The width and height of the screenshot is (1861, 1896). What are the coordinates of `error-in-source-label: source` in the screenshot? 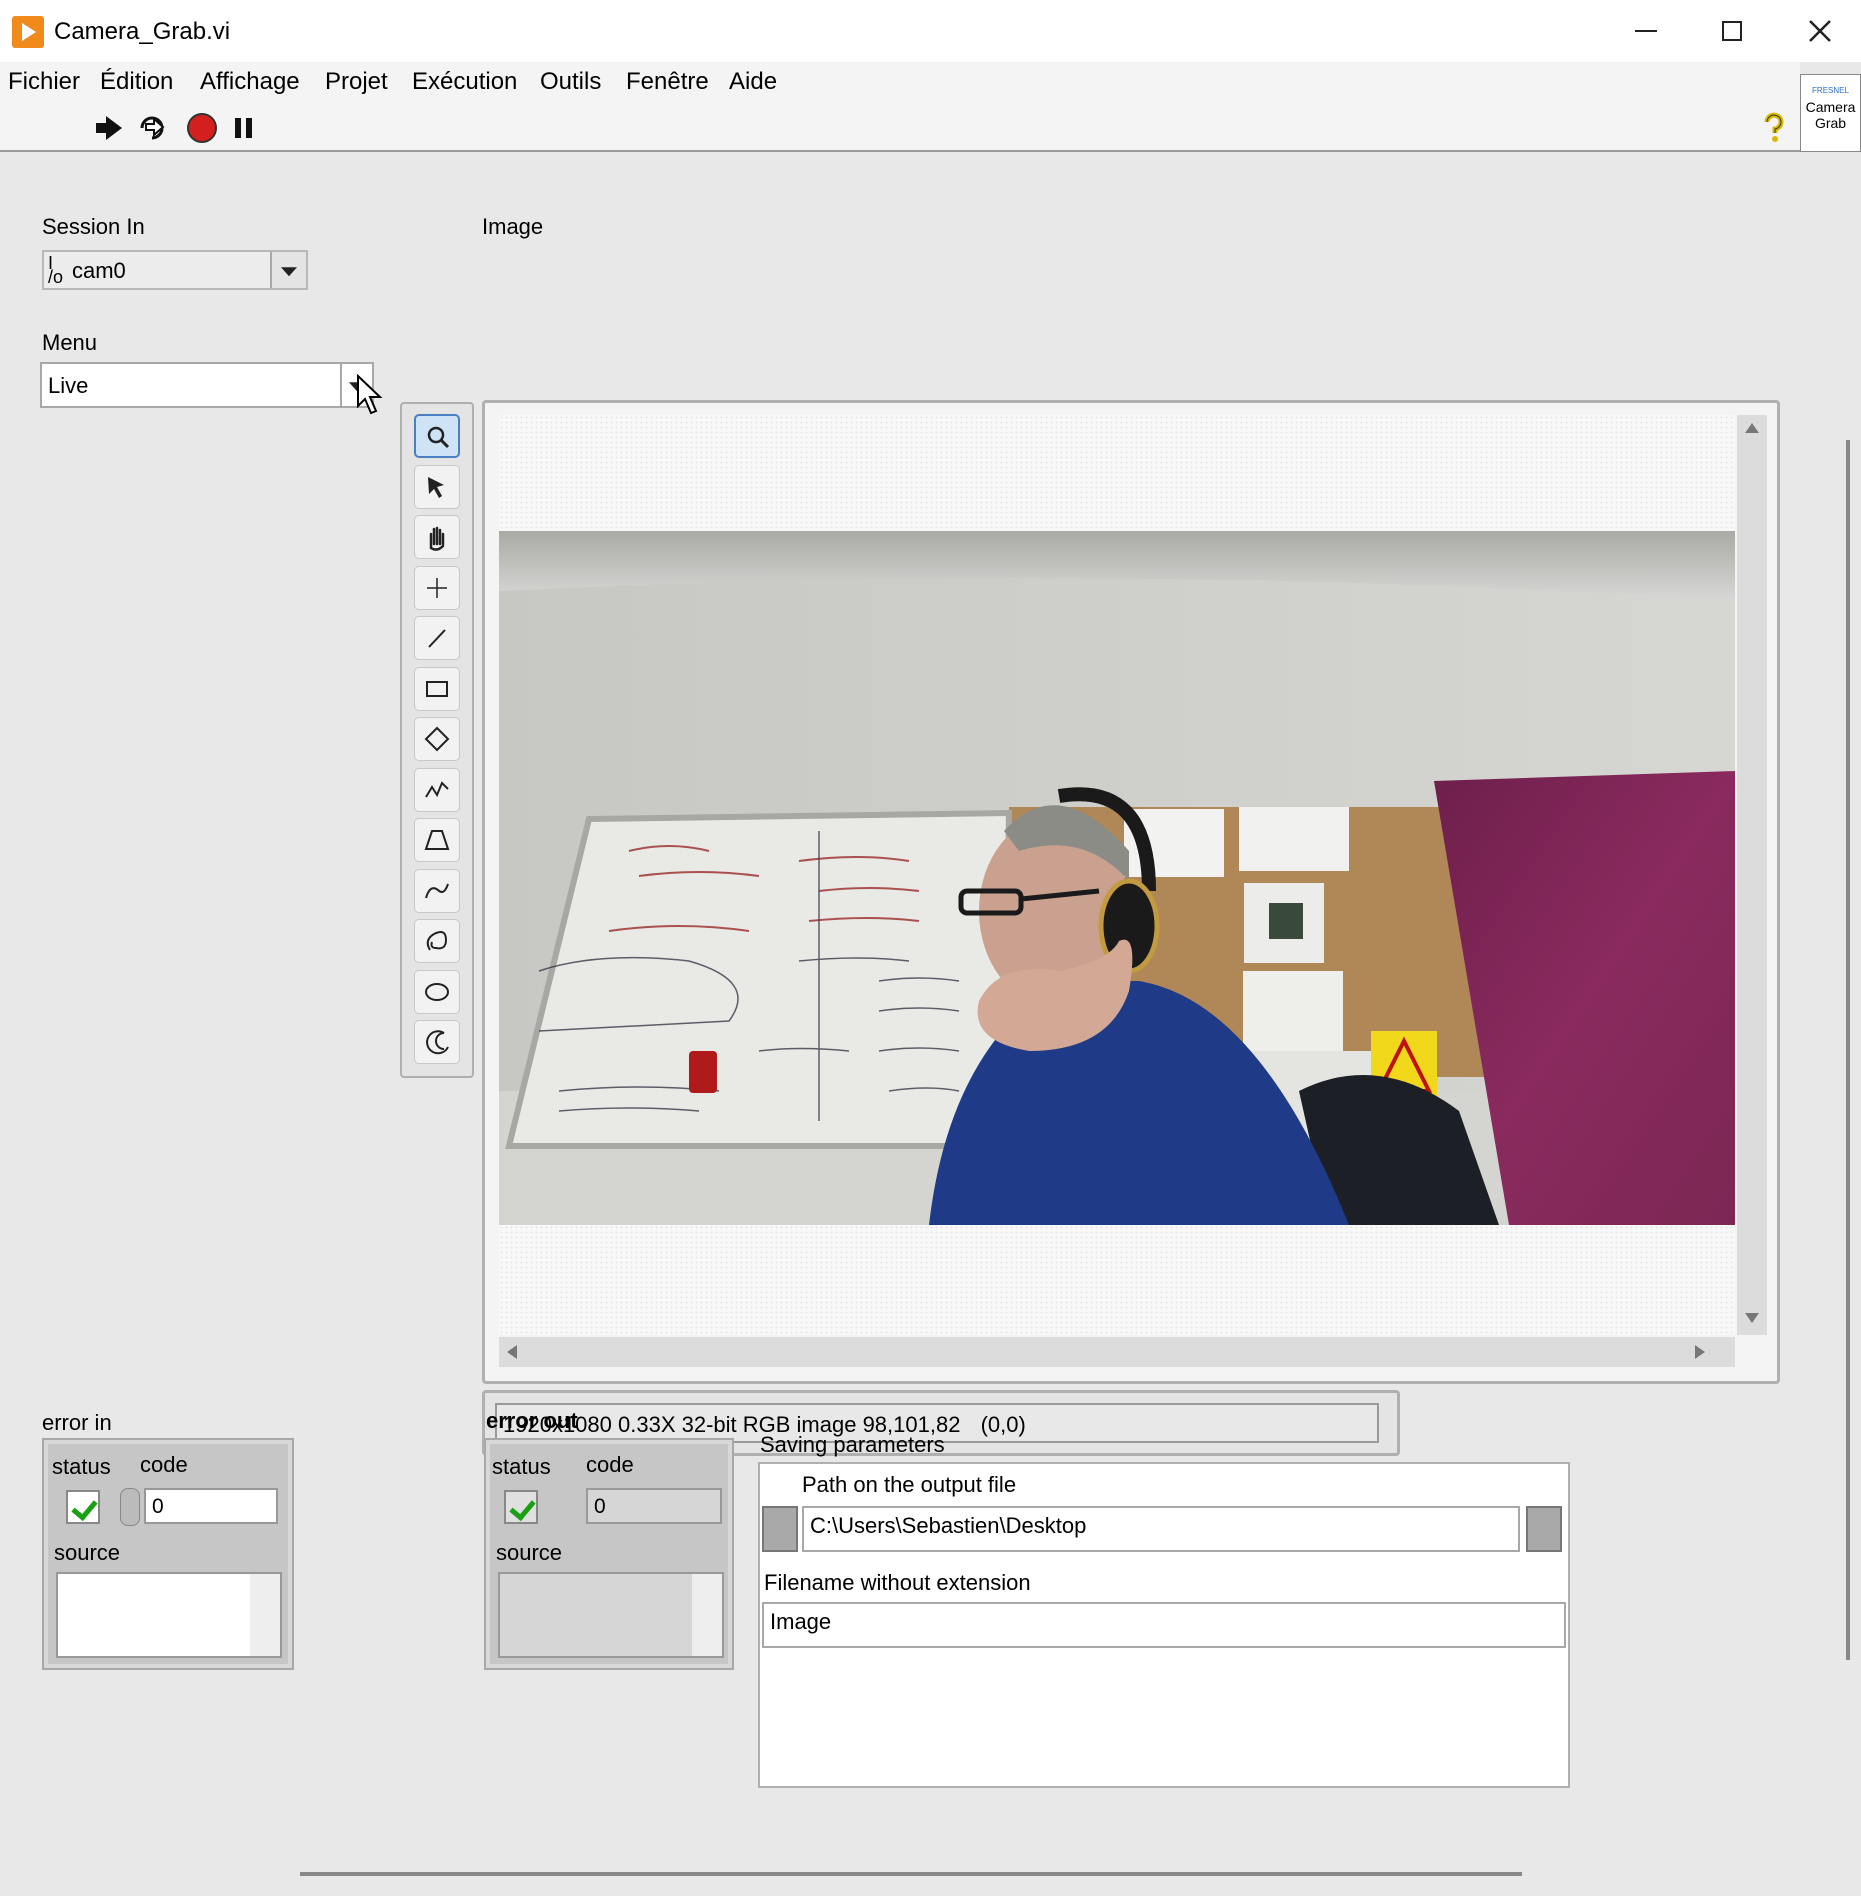 It's located at (87, 1552).